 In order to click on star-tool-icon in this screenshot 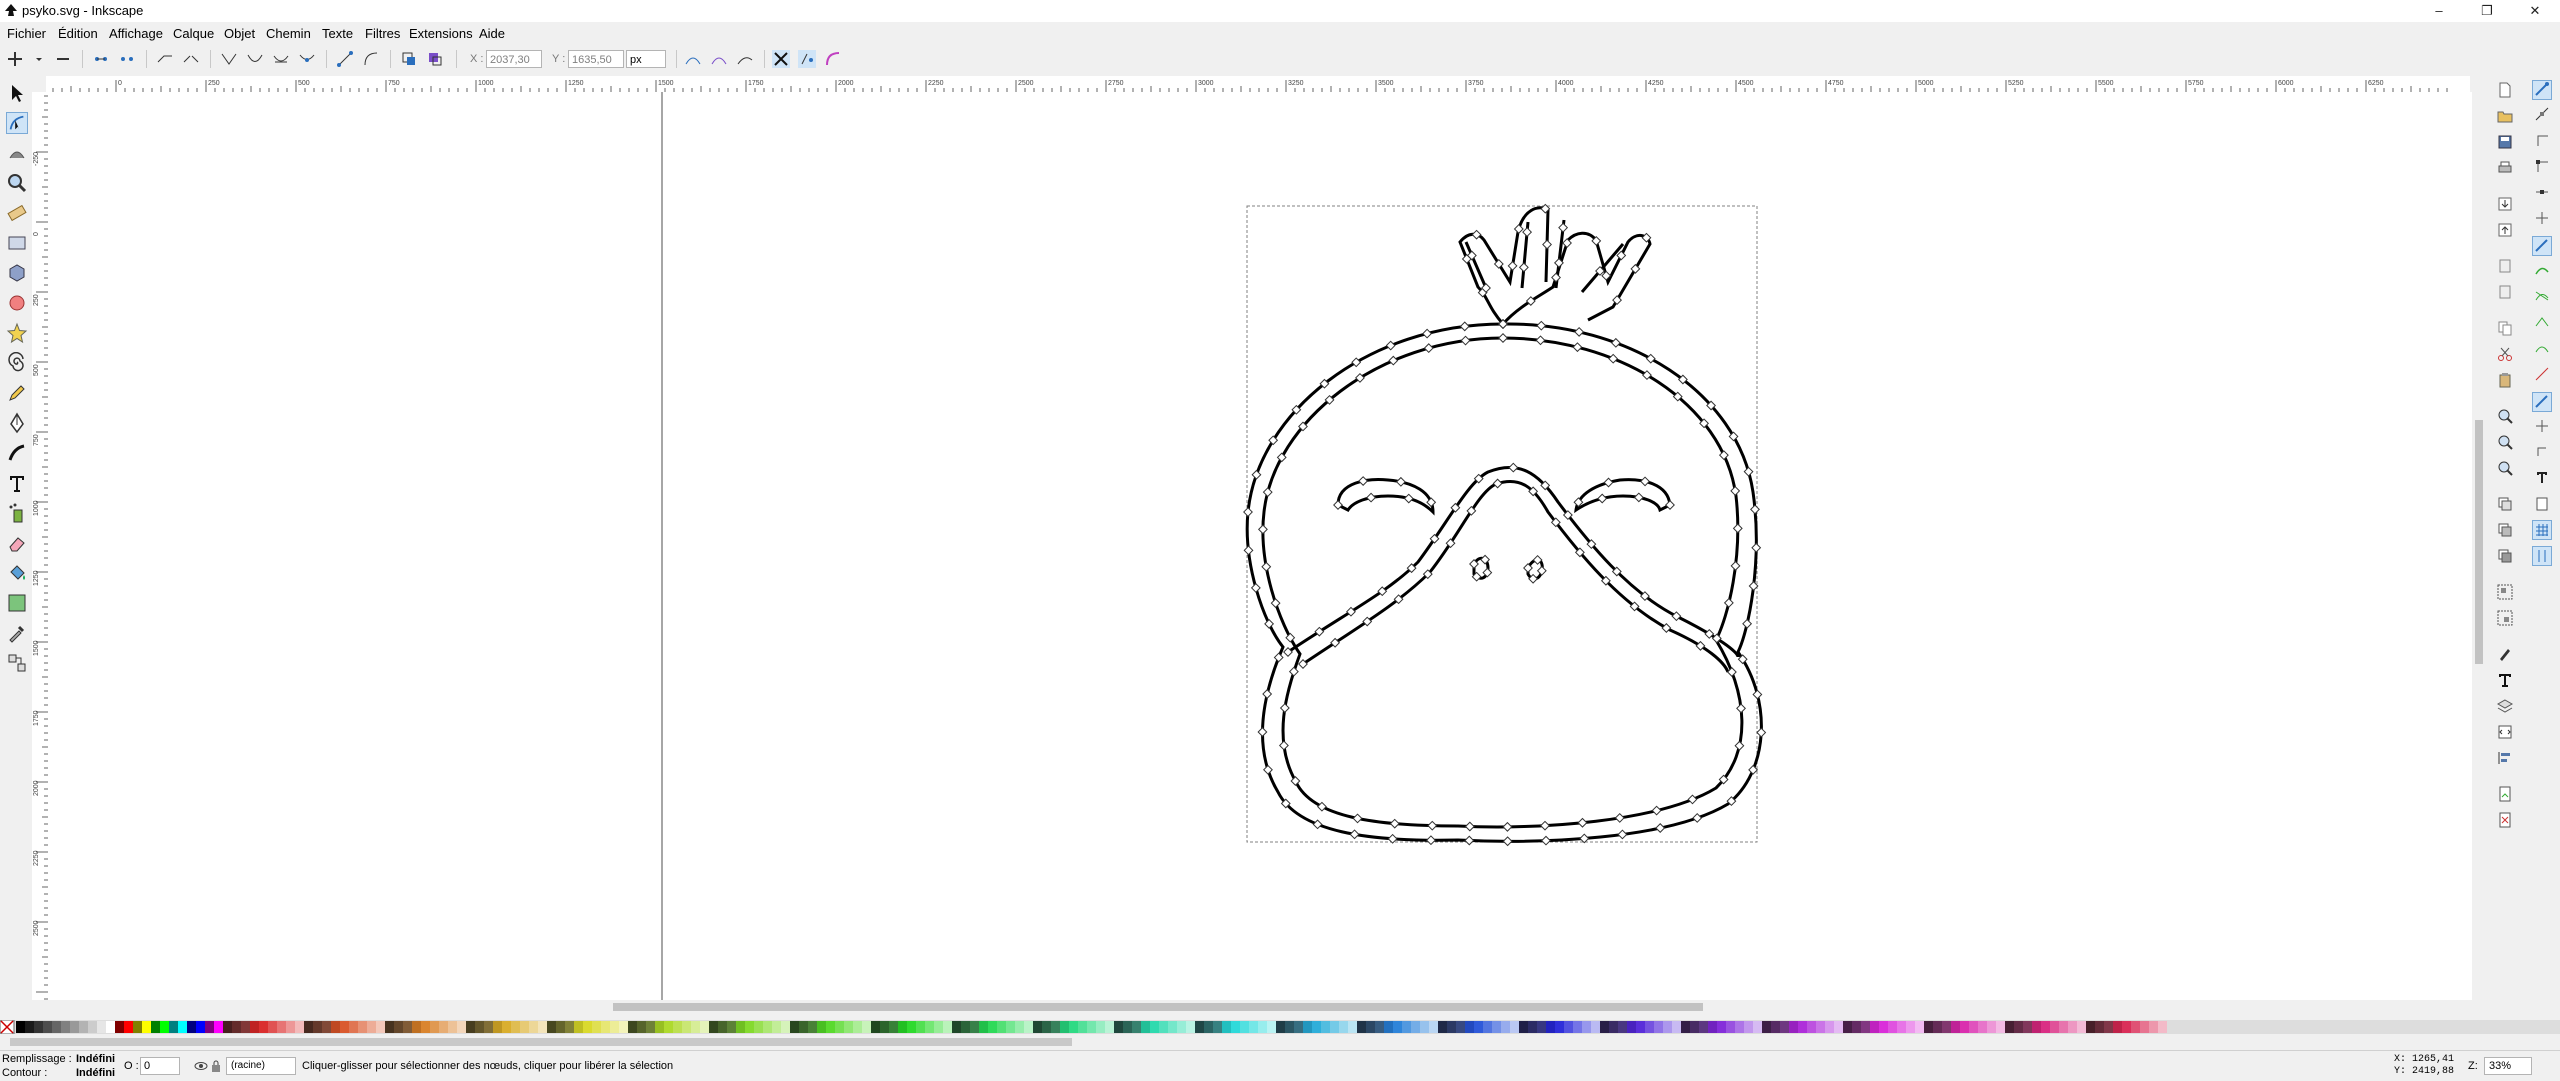, I will do `click(17, 333)`.